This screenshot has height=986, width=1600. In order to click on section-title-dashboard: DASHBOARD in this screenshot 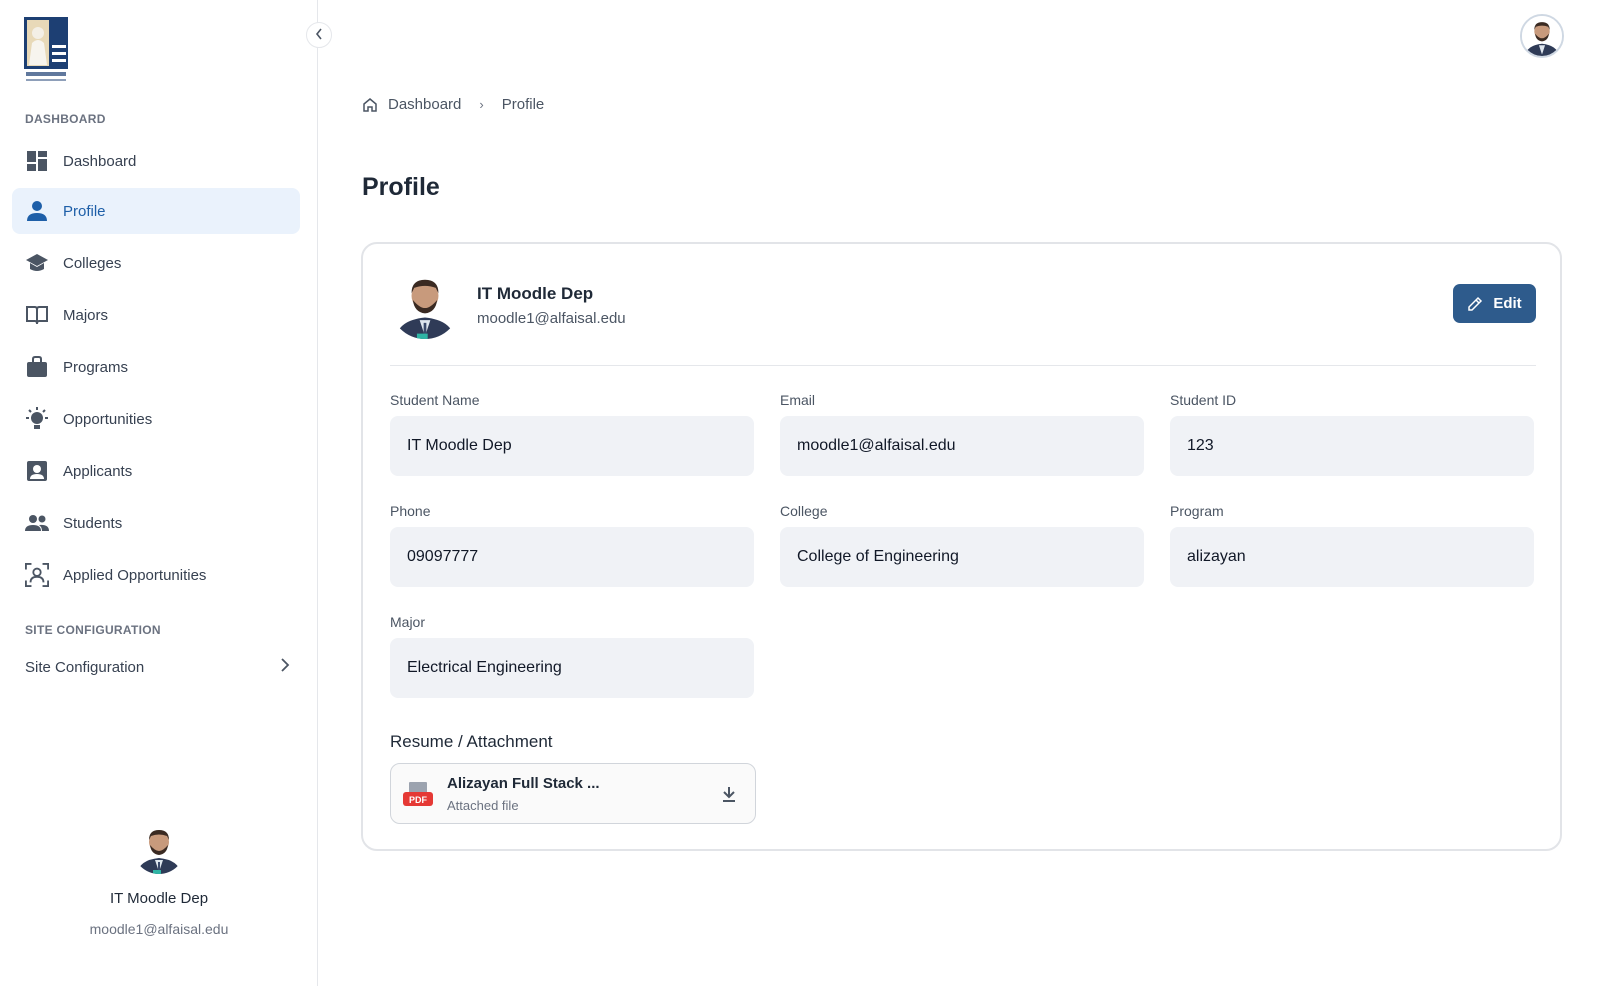, I will do `click(65, 119)`.